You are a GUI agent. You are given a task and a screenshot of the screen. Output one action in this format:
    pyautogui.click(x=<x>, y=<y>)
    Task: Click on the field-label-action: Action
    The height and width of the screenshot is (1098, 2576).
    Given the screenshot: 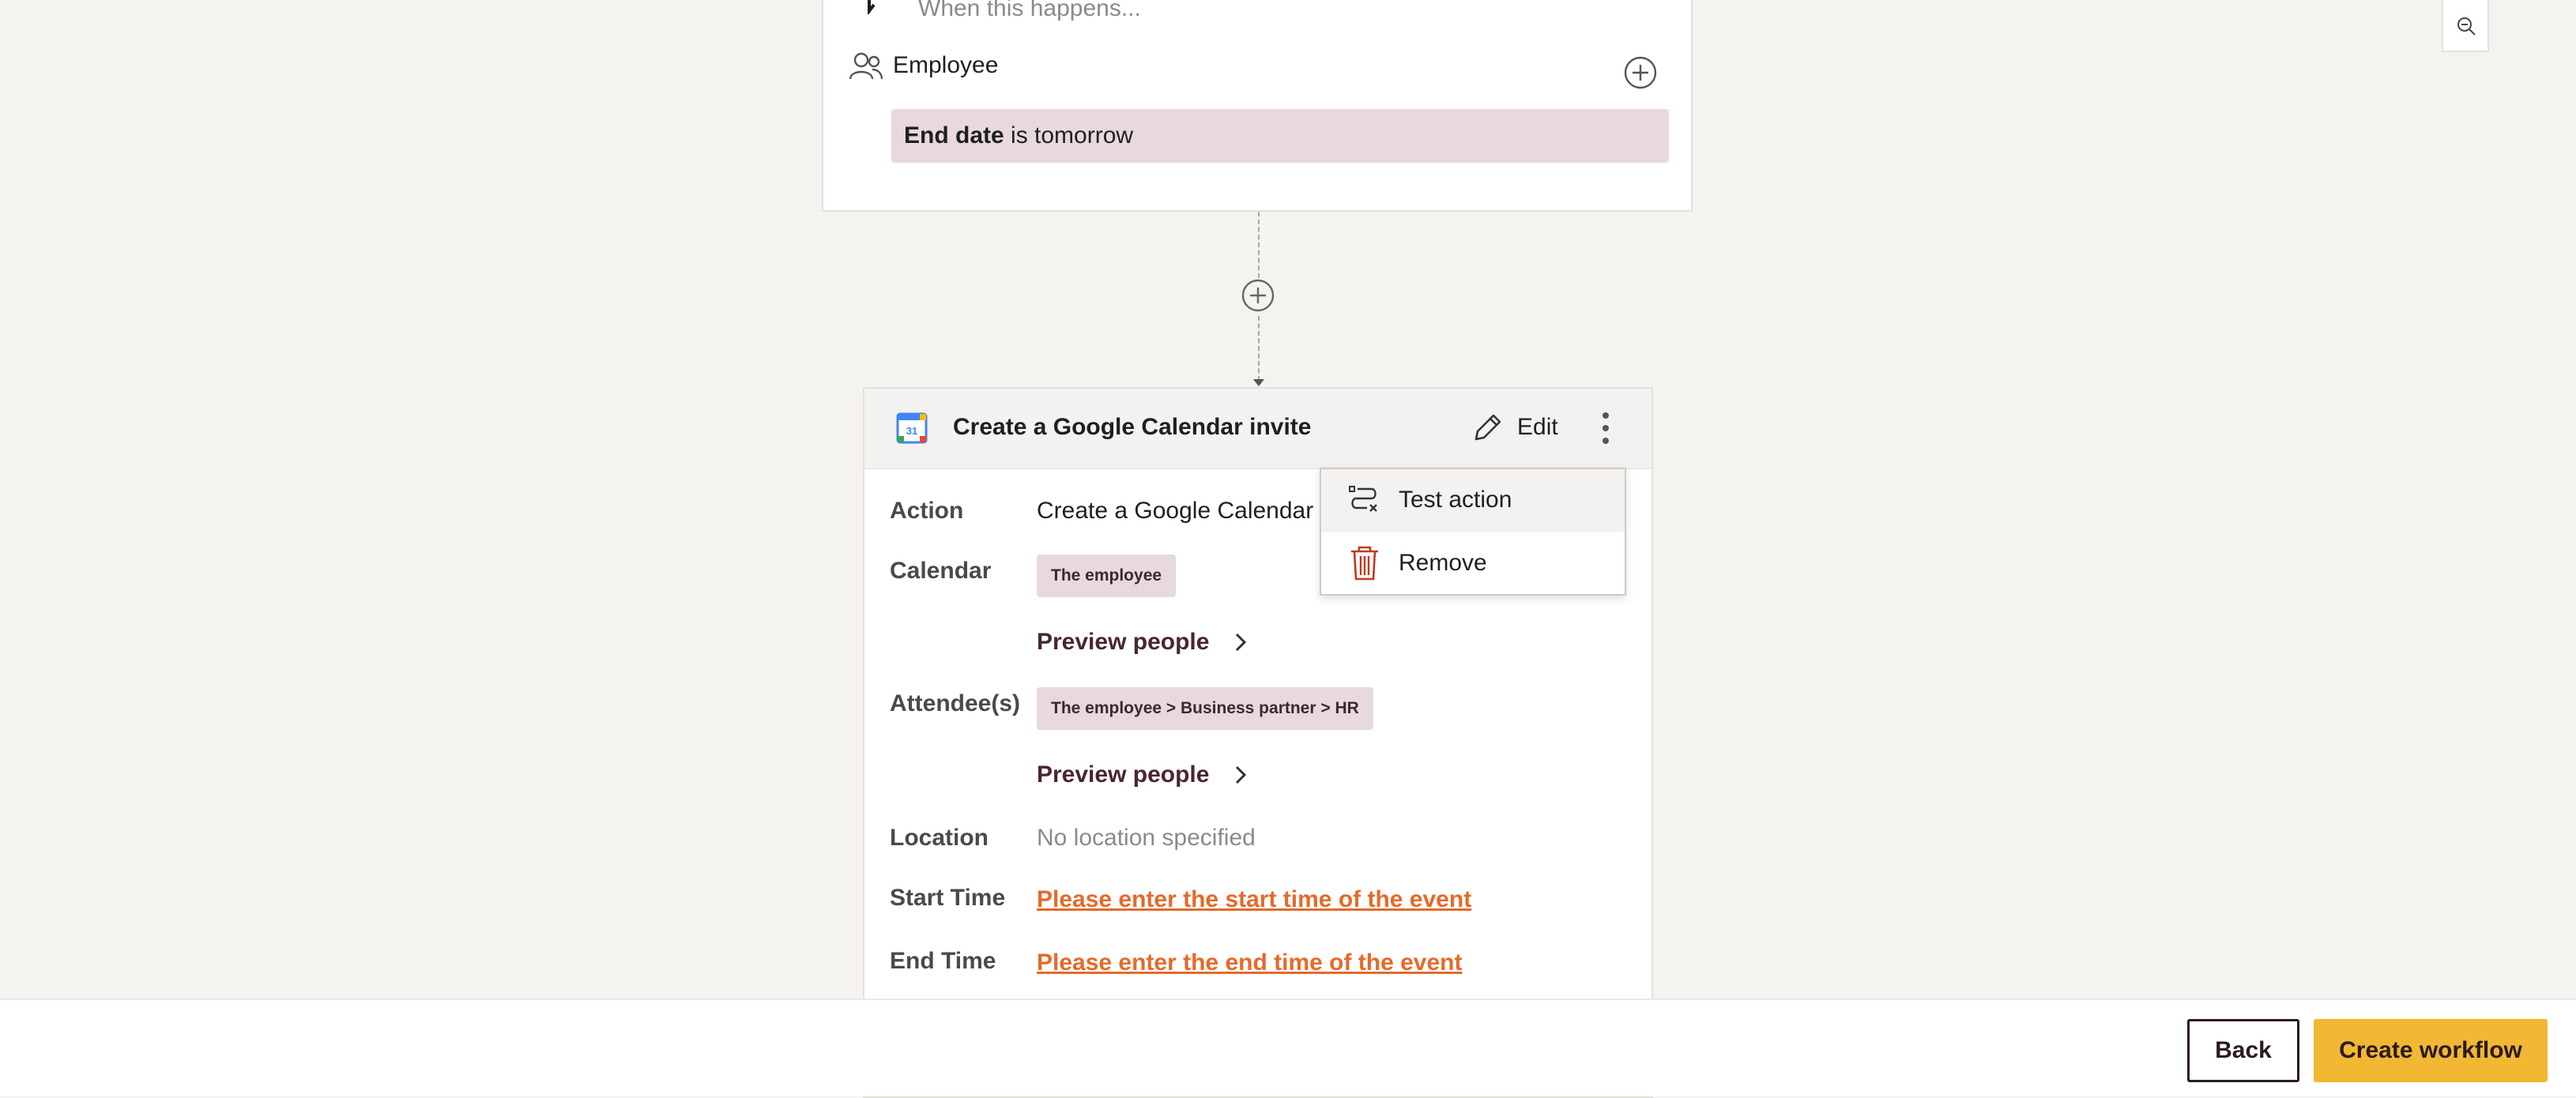 What is the action you would take?
    pyautogui.click(x=927, y=511)
    